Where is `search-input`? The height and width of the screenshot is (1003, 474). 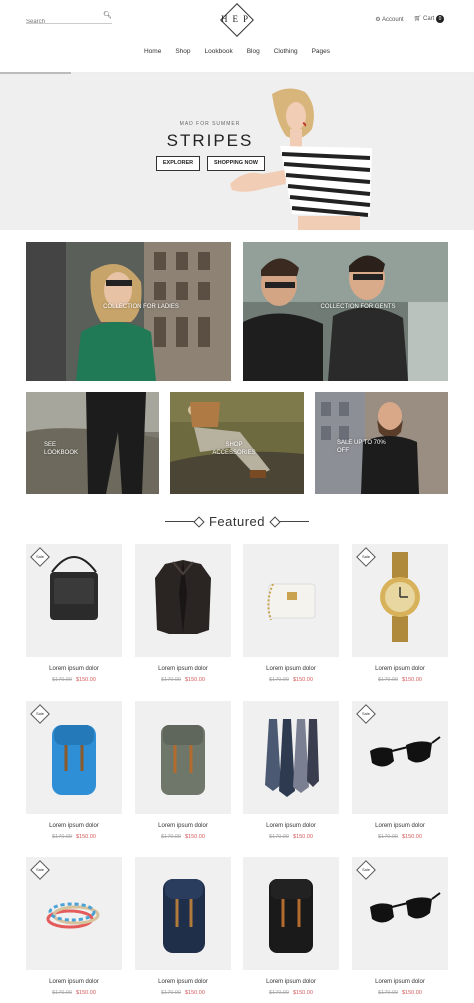
search-input is located at coordinates (61, 22).